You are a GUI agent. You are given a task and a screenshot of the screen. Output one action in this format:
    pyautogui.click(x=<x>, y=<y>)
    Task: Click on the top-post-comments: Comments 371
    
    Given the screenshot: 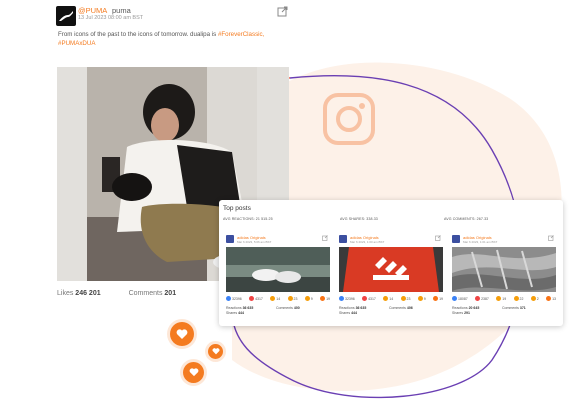 What is the action you would take?
    pyautogui.click(x=514, y=308)
    